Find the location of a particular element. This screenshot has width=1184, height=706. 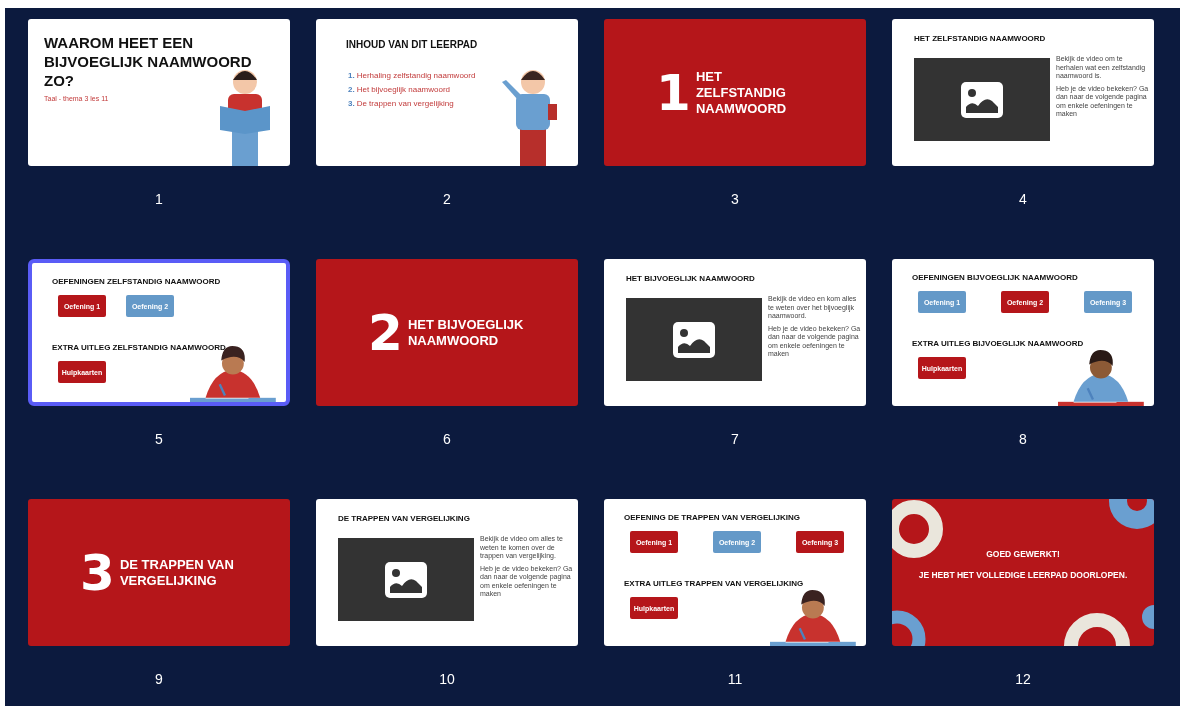

section-number: 3 is located at coordinates (97, 572).